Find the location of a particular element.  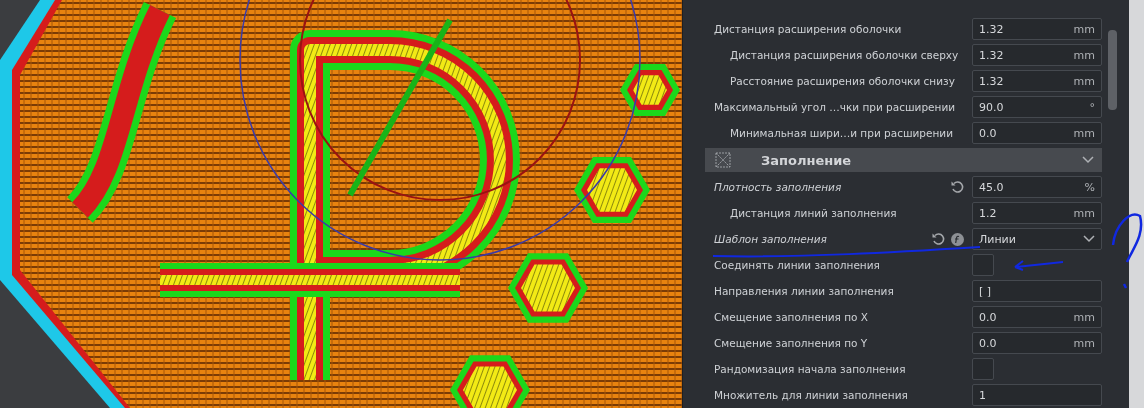

setting-label: Шаблон заполнения is located at coordinates (771, 239).